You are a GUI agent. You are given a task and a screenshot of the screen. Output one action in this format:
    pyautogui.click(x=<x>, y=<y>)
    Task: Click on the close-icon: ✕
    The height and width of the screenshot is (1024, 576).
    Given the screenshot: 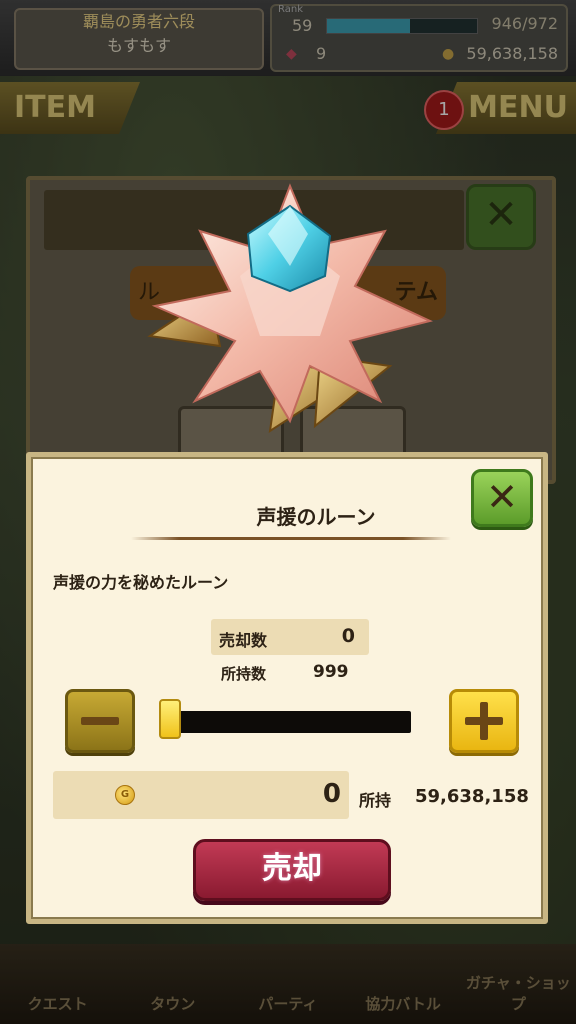 What is the action you would take?
    pyautogui.click(x=502, y=497)
    